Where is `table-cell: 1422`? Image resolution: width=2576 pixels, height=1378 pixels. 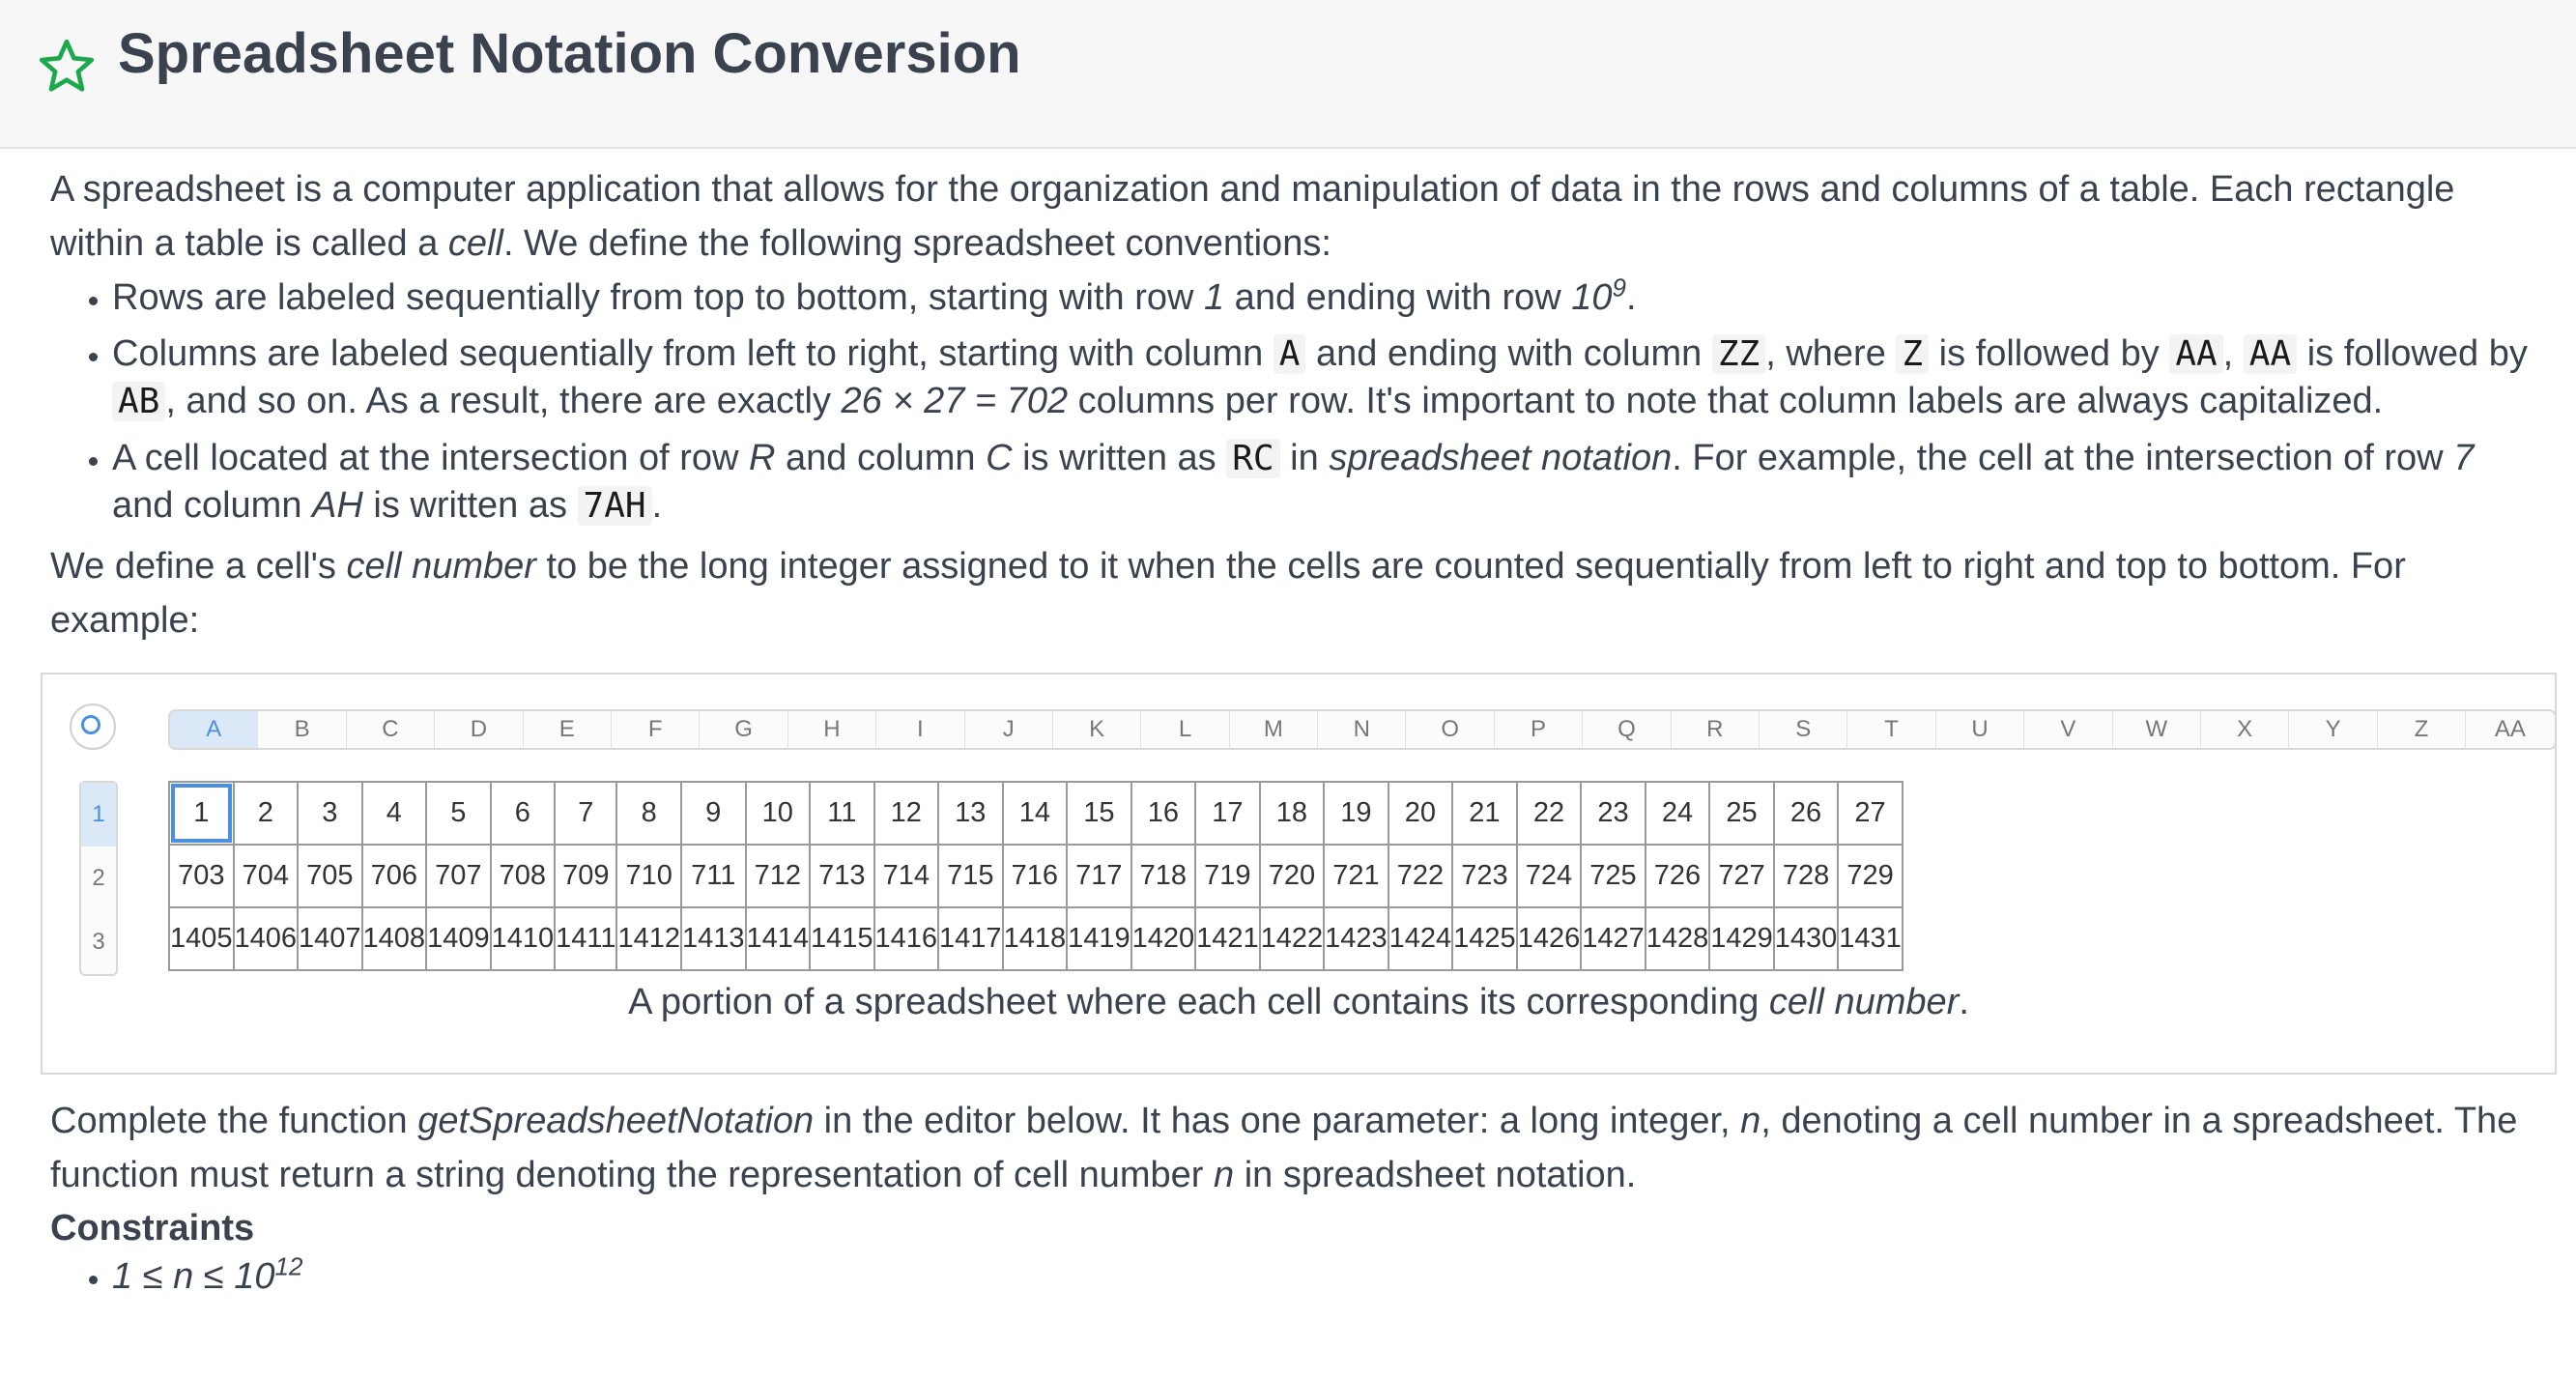 table-cell: 1422 is located at coordinates (1292, 938).